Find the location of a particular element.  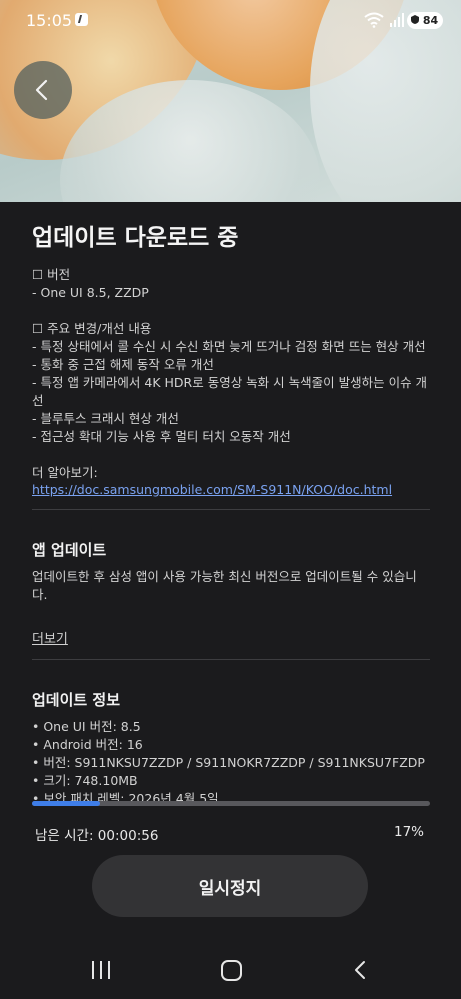

update-info-item: • One UI 버전: 8.5 is located at coordinates (86, 726).